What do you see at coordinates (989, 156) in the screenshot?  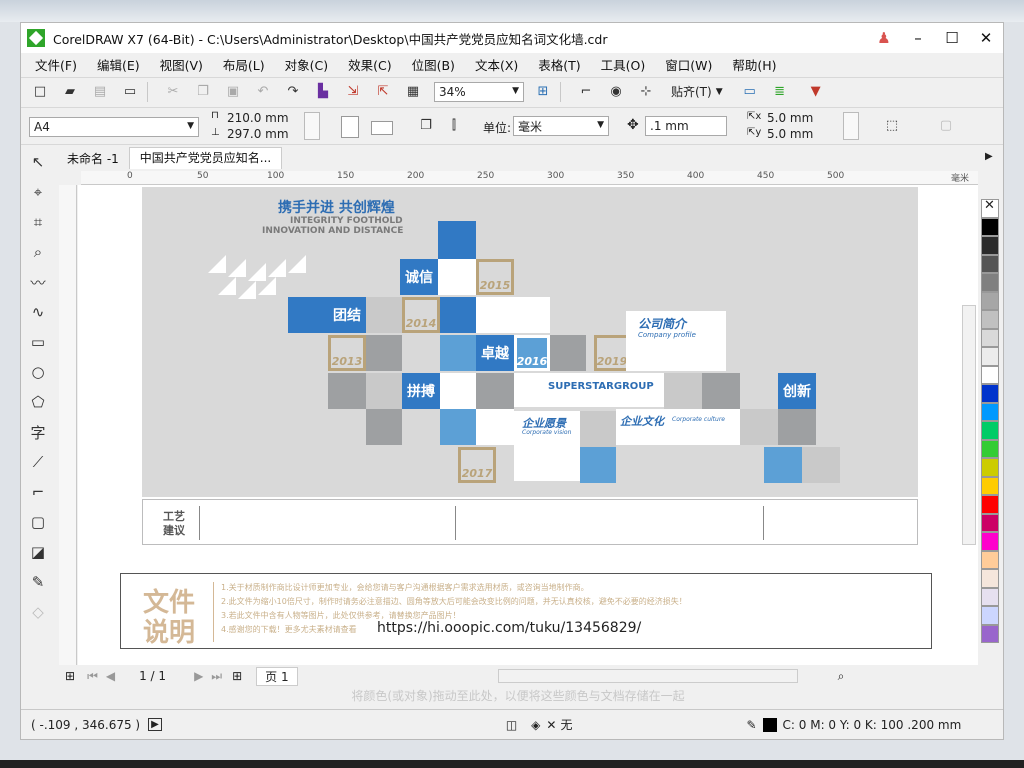 I see `tab-scroll-right-icon: ▶` at bounding box center [989, 156].